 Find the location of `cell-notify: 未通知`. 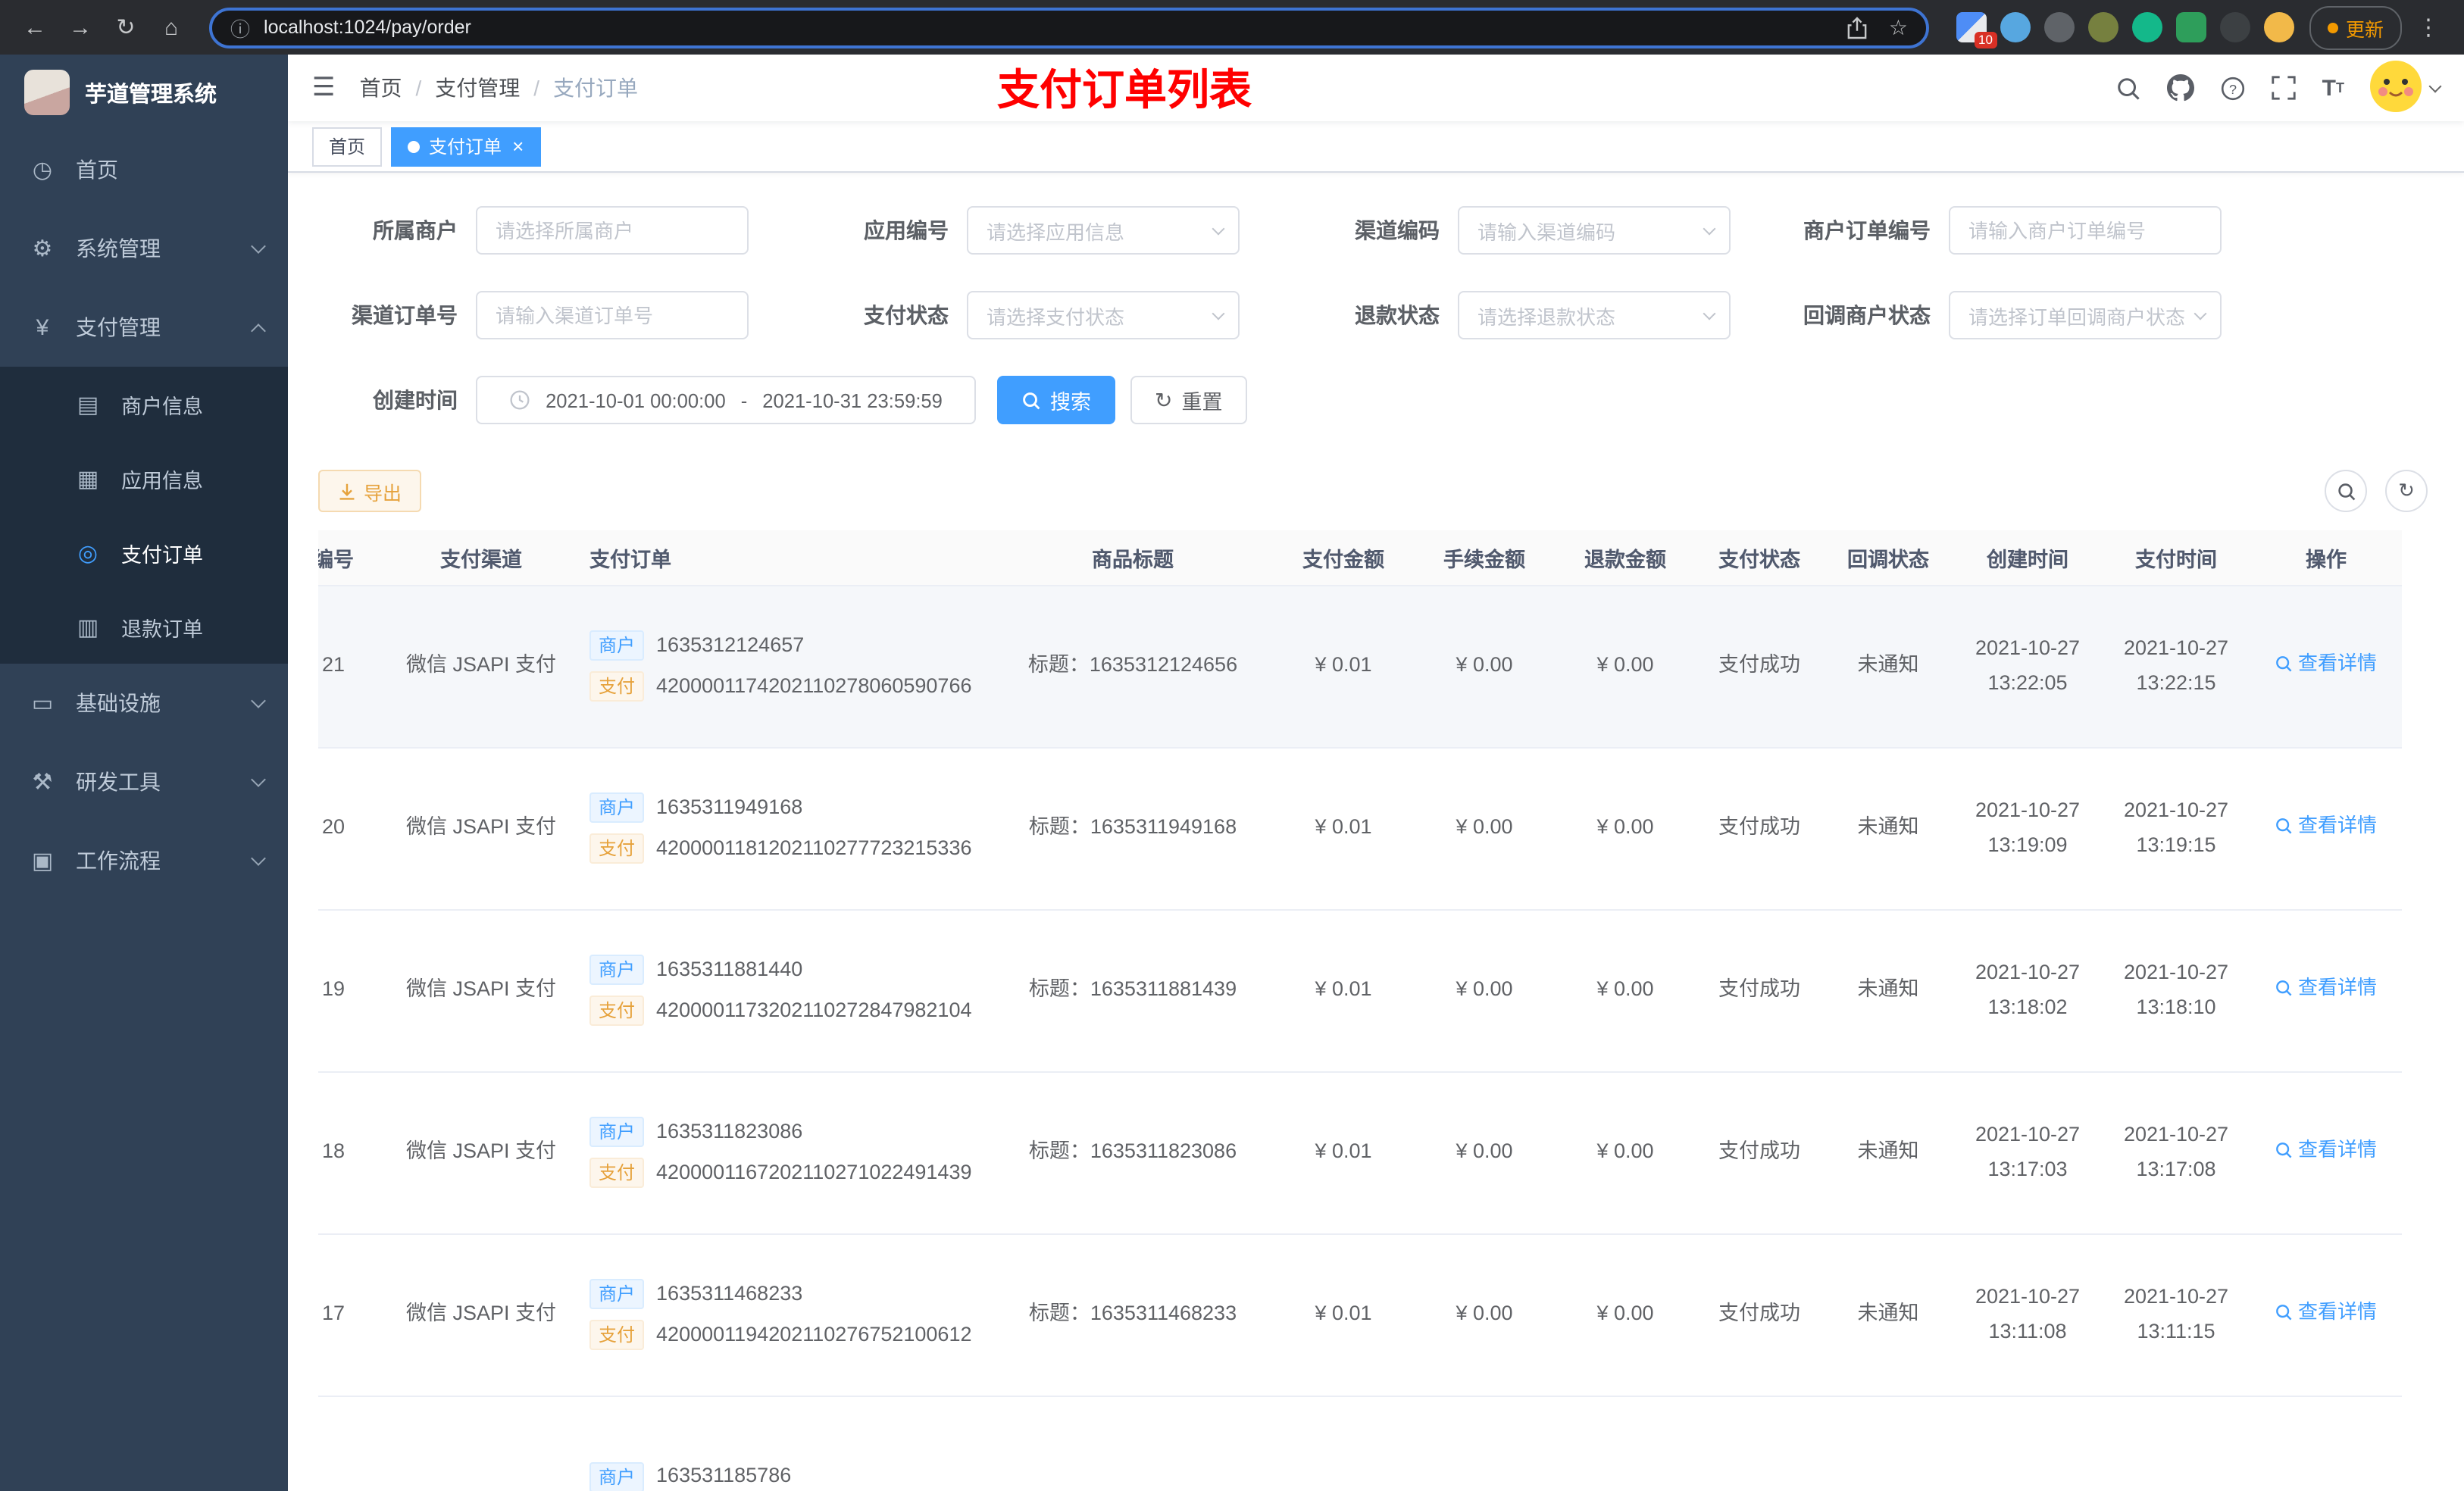

cell-notify: 未通知 is located at coordinates (1888, 1314).